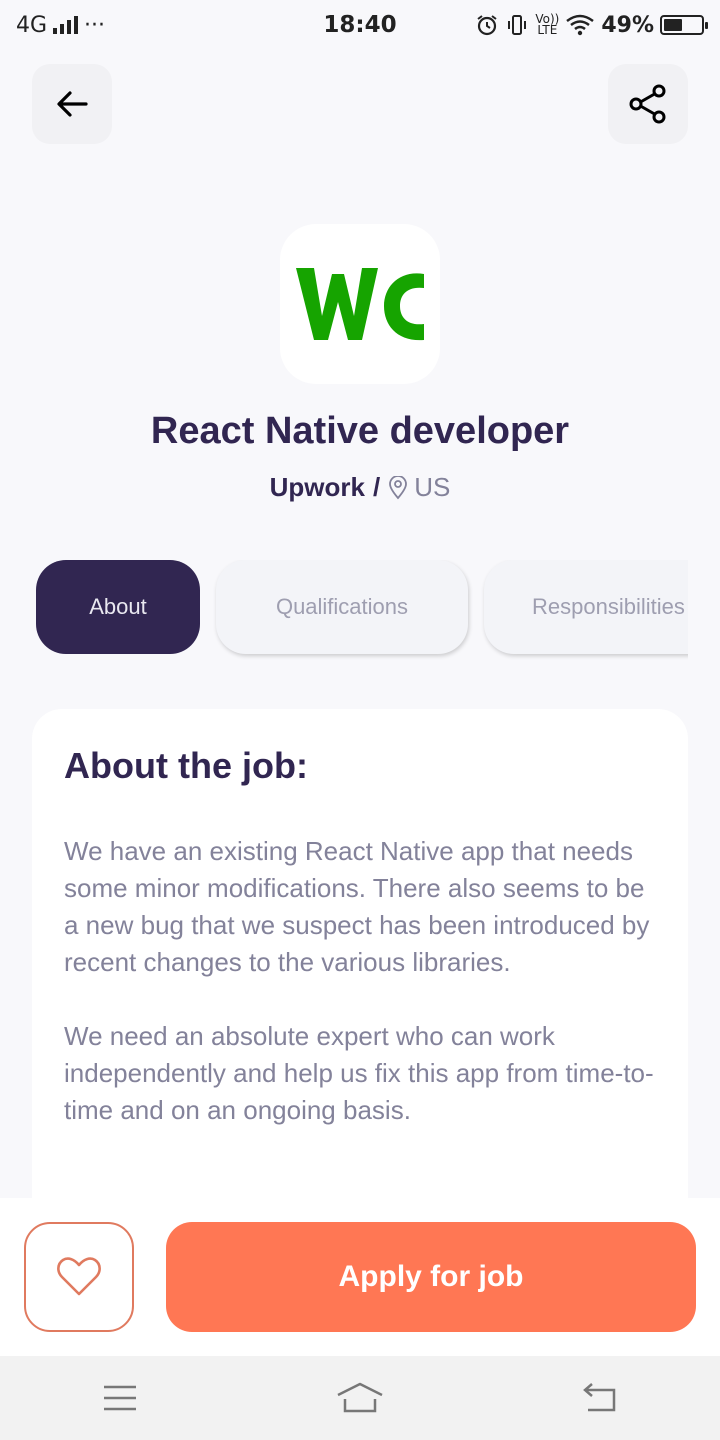 The image size is (720, 1440). Describe the element at coordinates (673, 25) in the screenshot. I see `battery-fill` at that location.